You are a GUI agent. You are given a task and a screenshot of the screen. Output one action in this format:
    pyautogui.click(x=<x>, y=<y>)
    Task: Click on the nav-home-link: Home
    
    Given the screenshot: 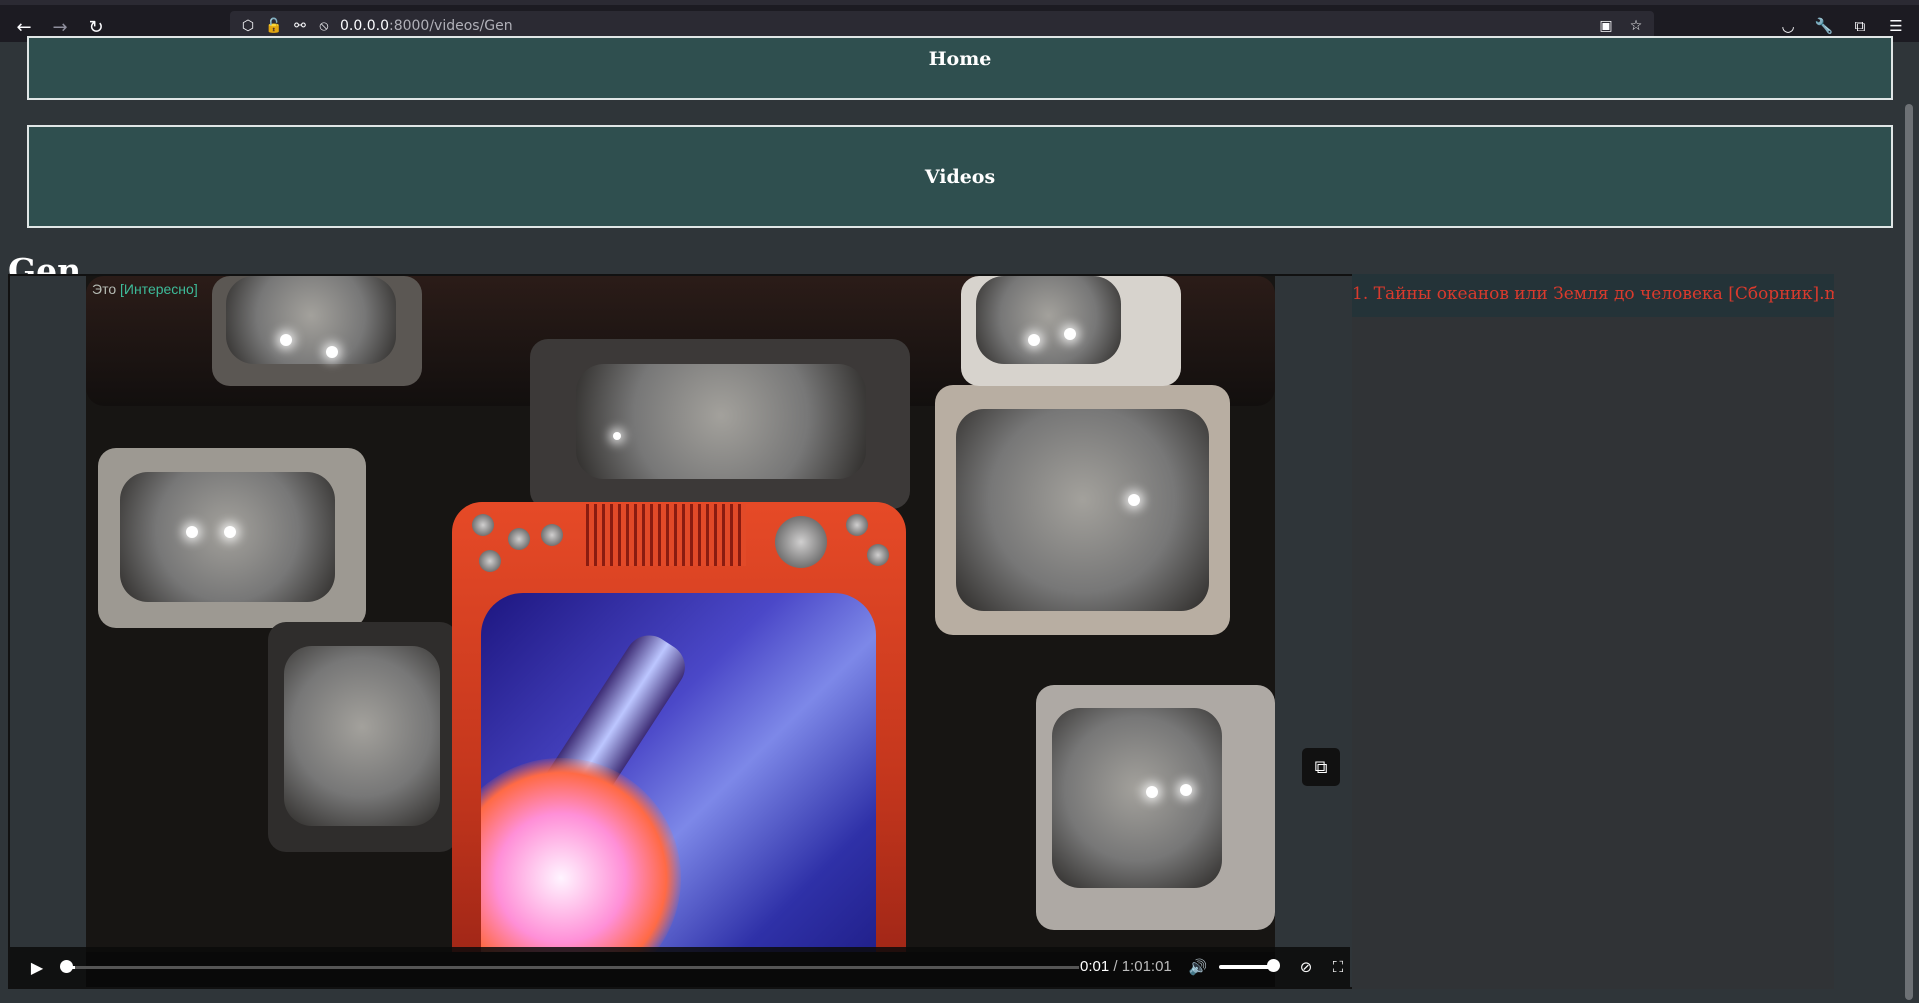 What is the action you would take?
    pyautogui.click(x=960, y=68)
    